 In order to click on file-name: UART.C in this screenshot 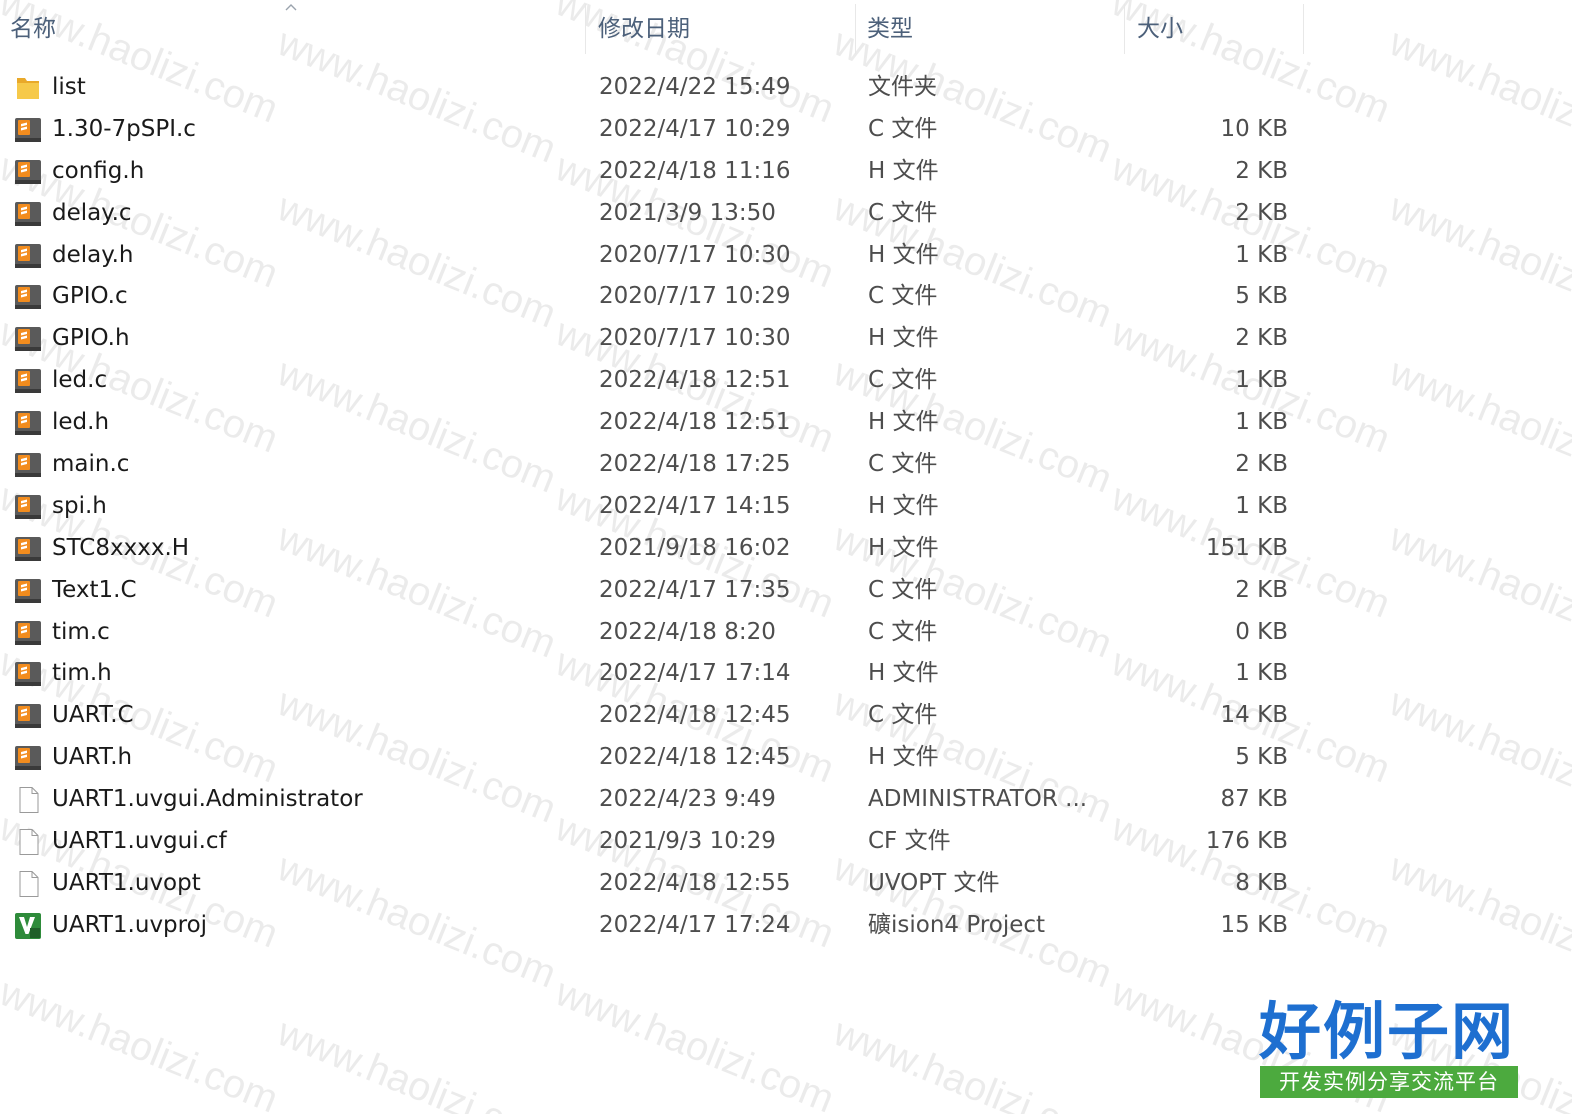, I will do `click(93, 715)`.